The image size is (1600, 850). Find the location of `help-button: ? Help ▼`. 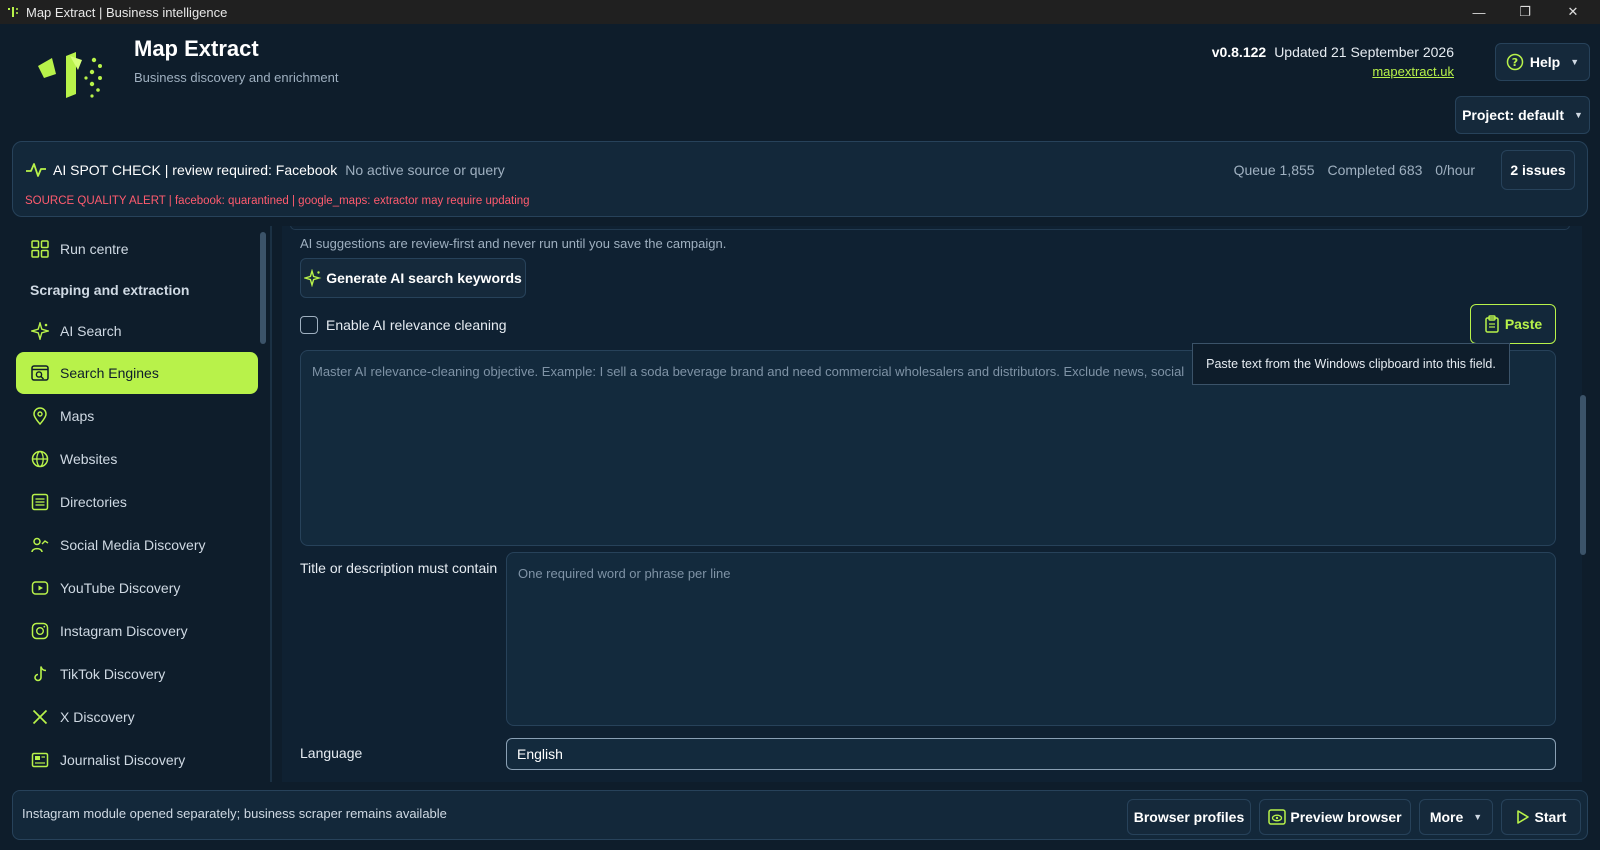

help-button: ? Help ▼ is located at coordinates (1542, 62).